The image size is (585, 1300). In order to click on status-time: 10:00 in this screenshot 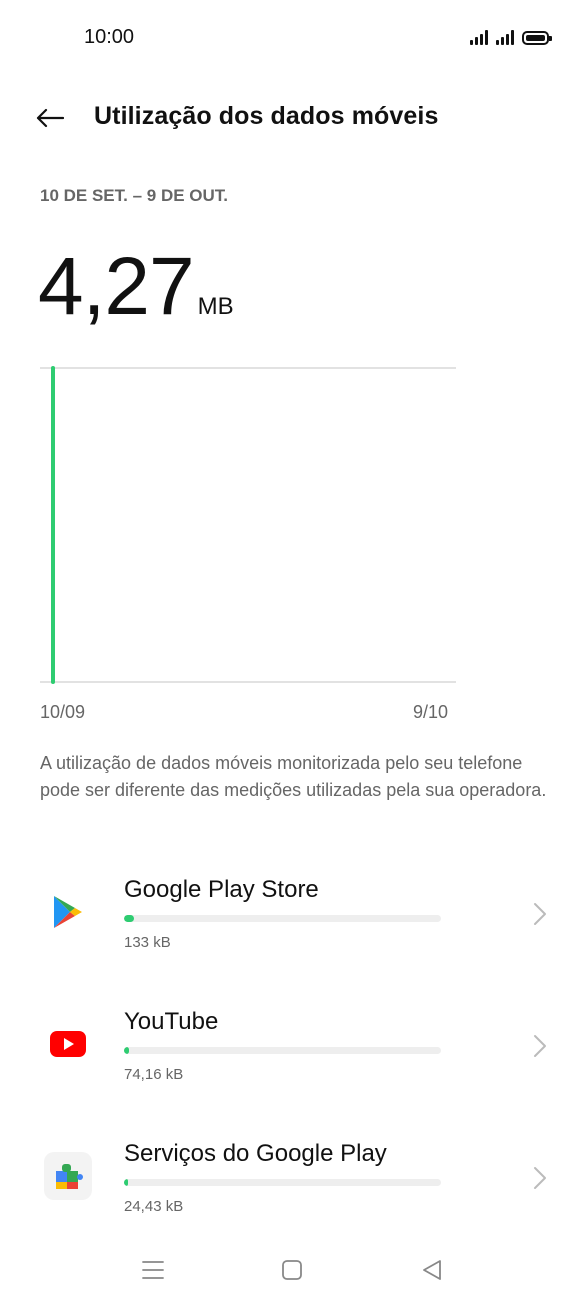, I will do `click(109, 37)`.